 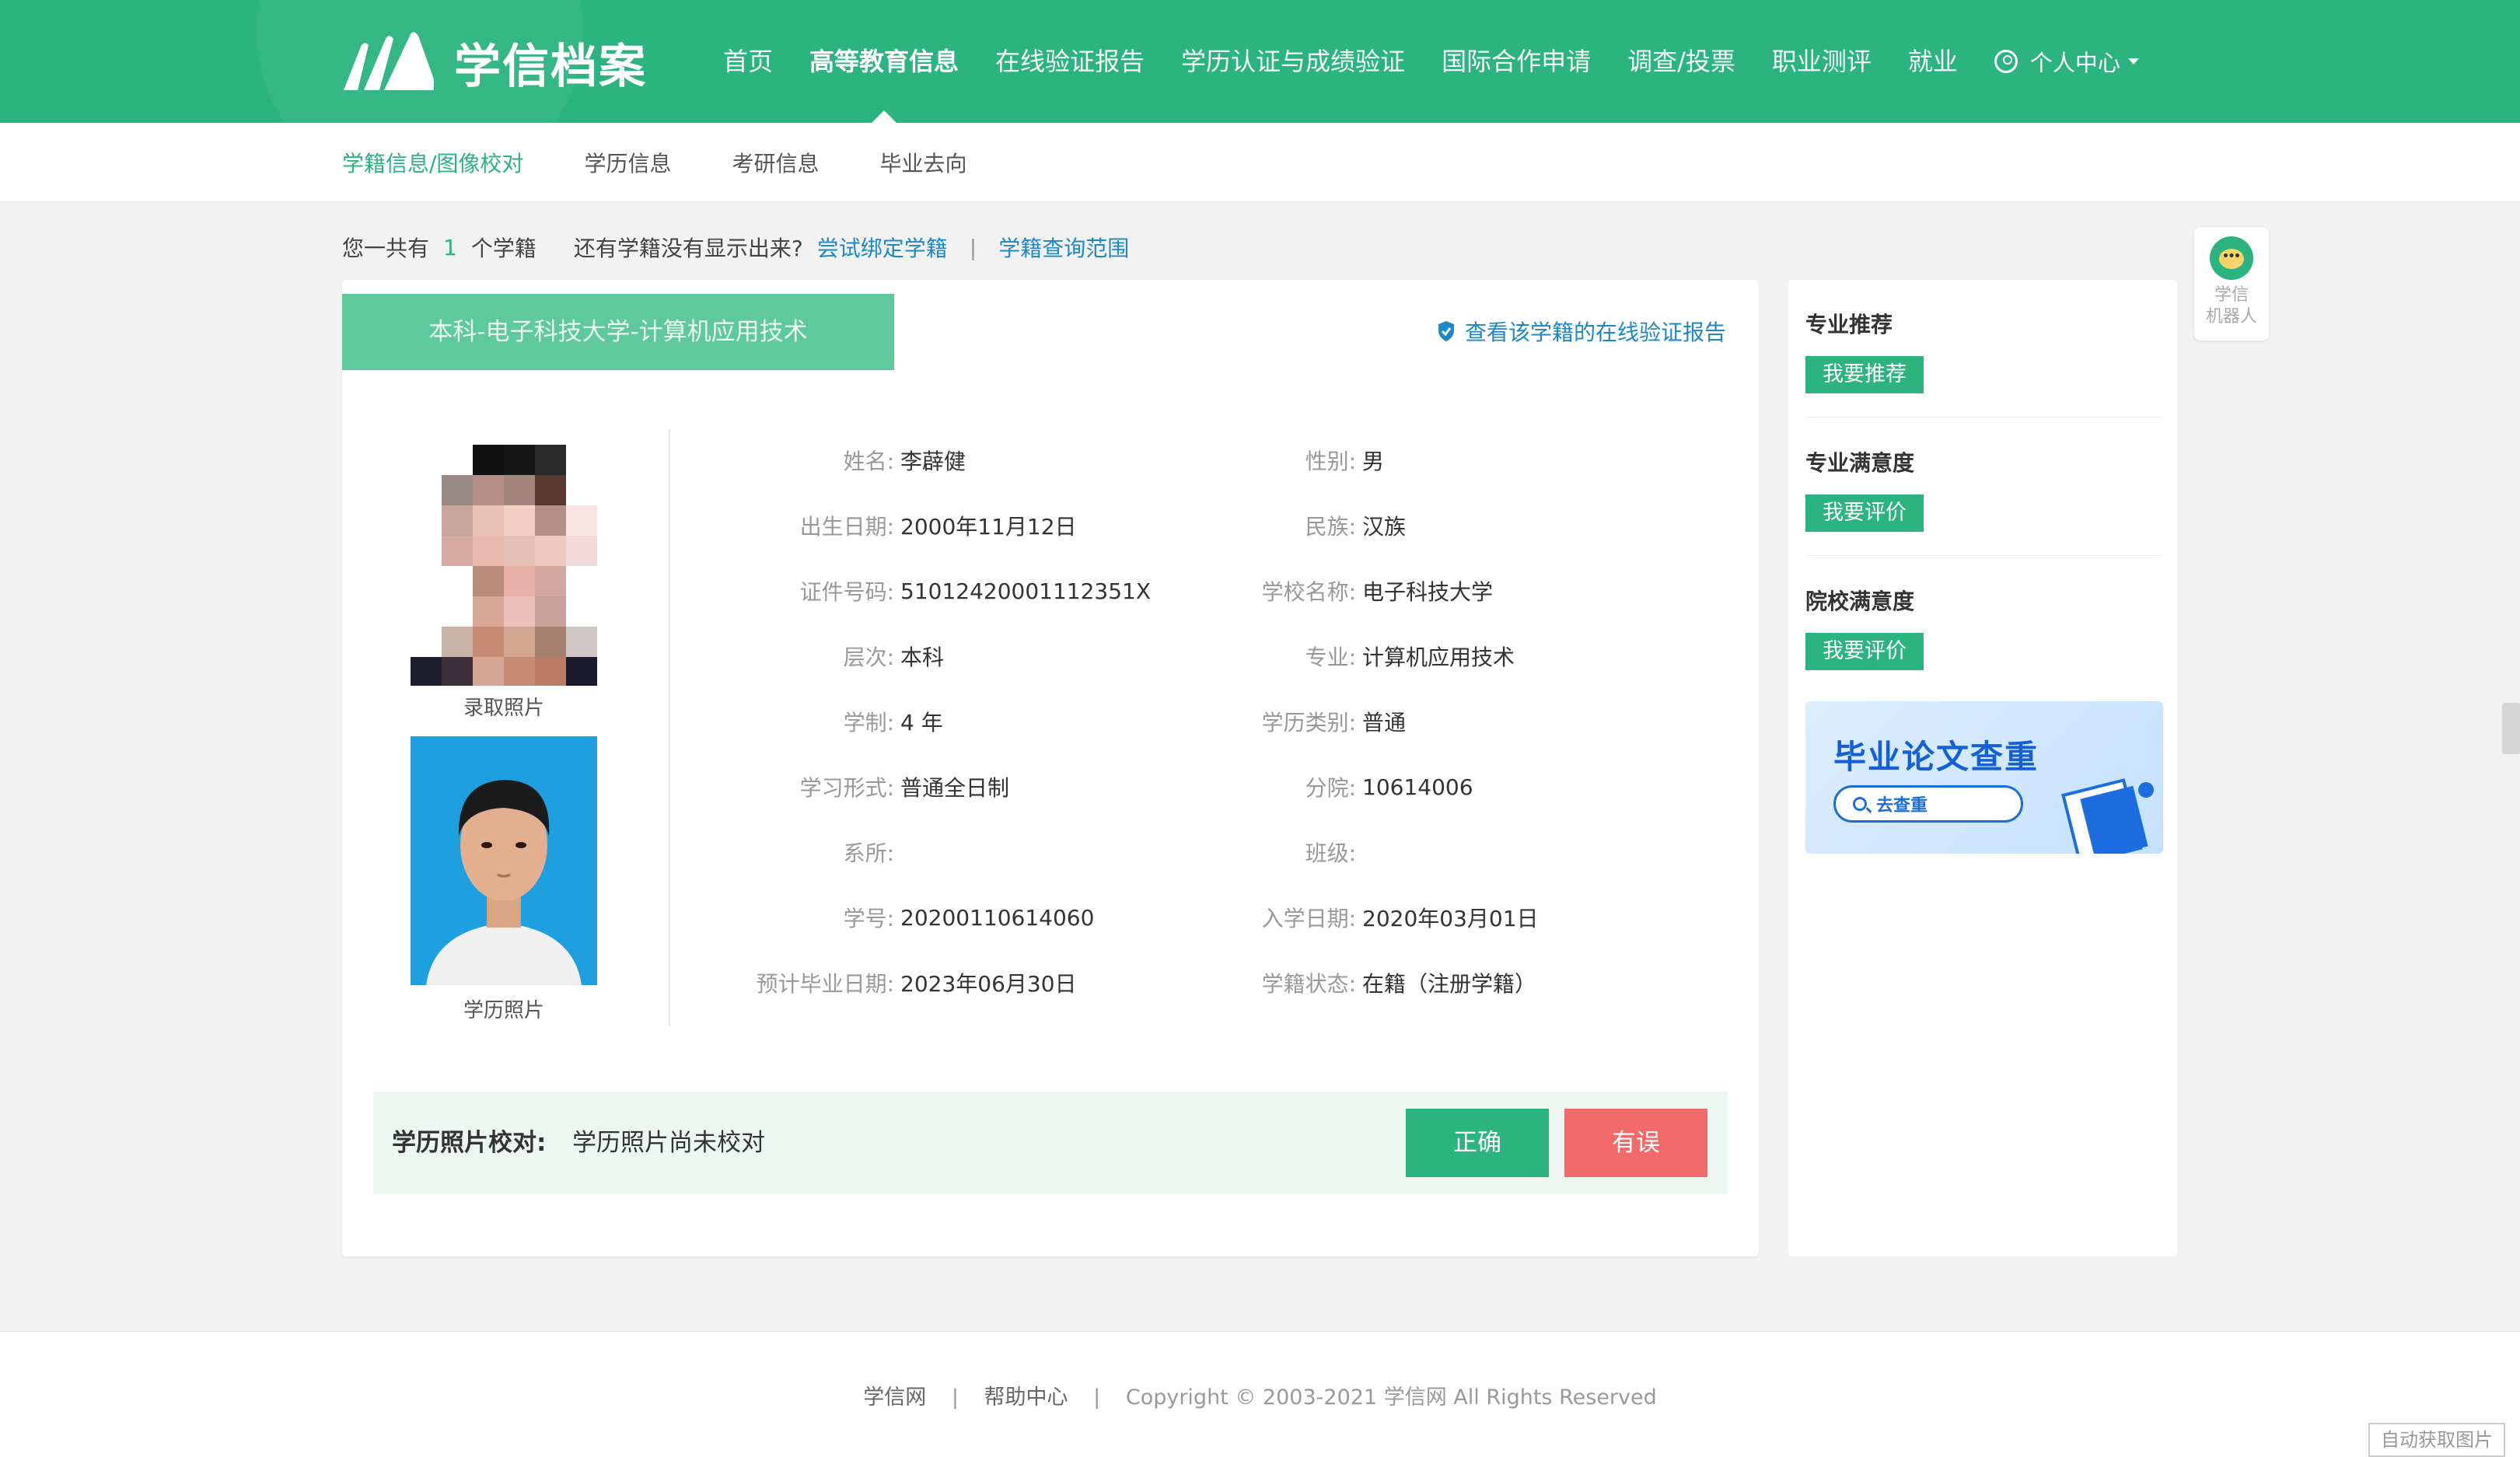 What do you see at coordinates (1865, 513) in the screenshot?
I see `rate-major-button: 我要评价` at bounding box center [1865, 513].